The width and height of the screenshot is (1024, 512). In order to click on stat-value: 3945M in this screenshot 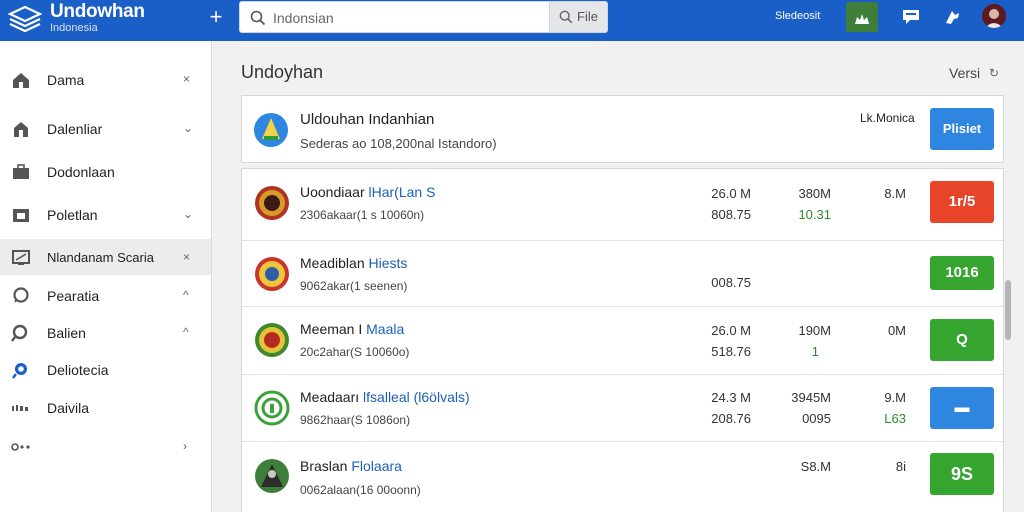, I will do `click(811, 397)`.